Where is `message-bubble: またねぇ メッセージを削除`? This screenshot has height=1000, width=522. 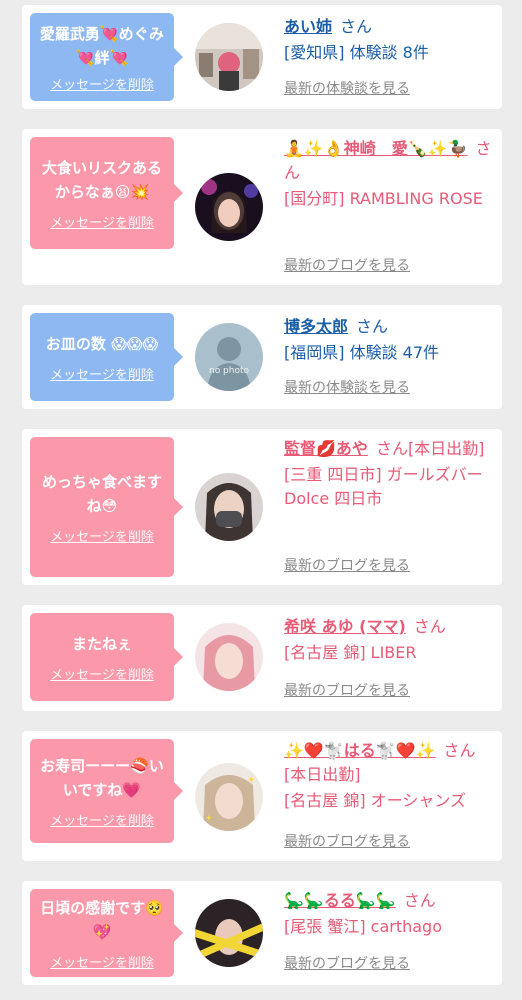 message-bubble: またねぇ メッセージを削除 is located at coordinates (106, 657).